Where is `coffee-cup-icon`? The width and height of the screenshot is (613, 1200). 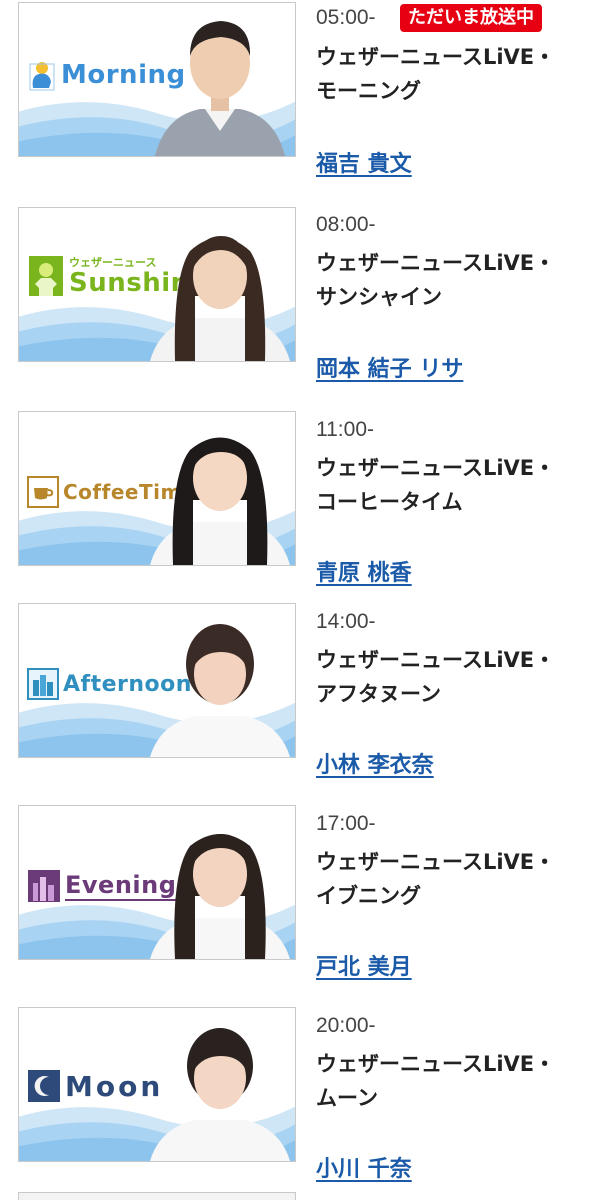
coffee-cup-icon is located at coordinates (43, 492).